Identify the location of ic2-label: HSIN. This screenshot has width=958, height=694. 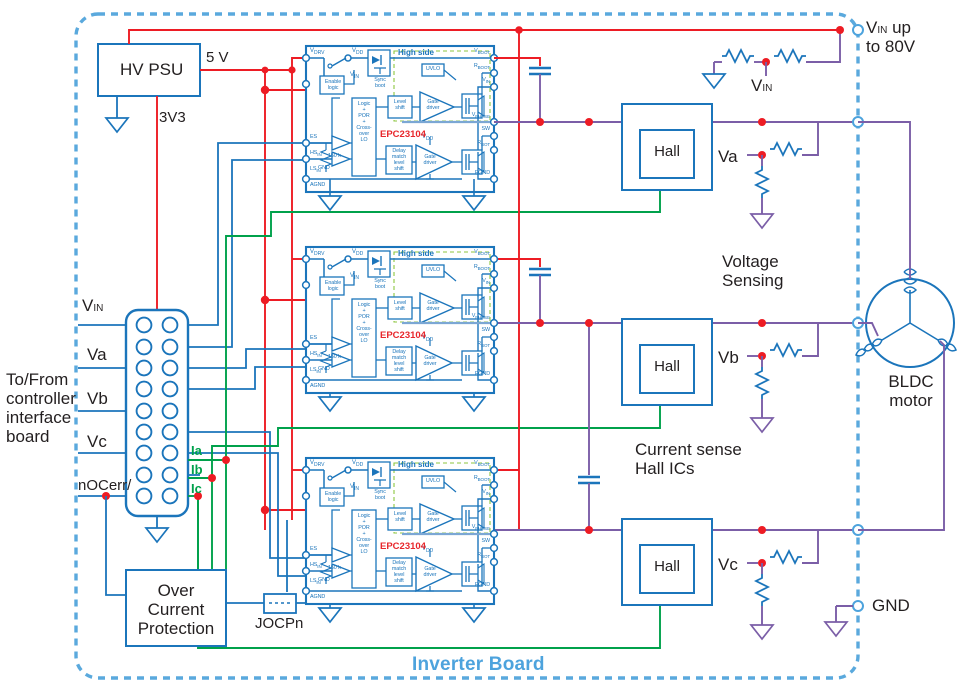
(316, 355).